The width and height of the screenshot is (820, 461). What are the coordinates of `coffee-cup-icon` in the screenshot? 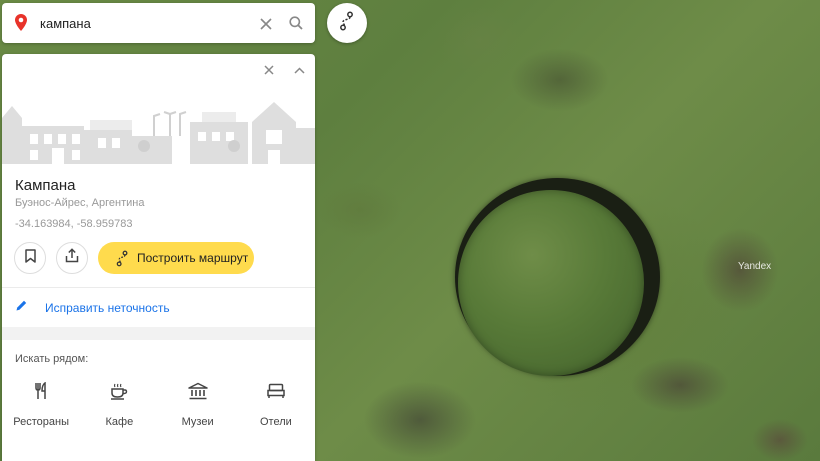 It's located at (119, 391).